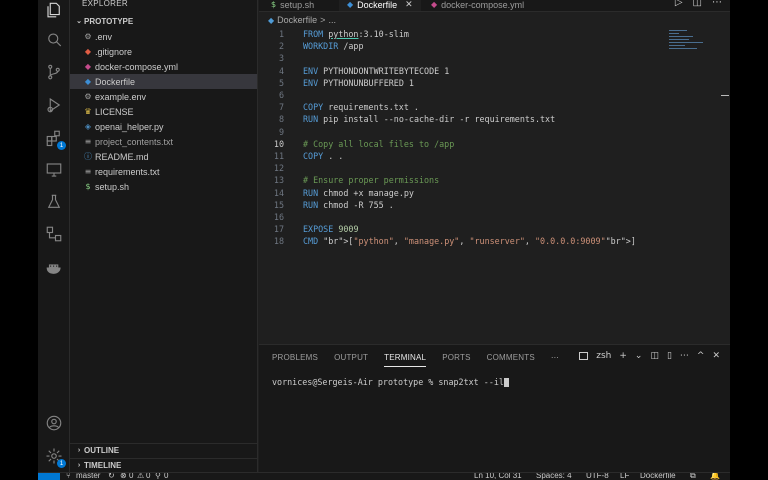 The width and height of the screenshot is (768, 480). Describe the element at coordinates (54, 423) in the screenshot. I see `account-icon` at that location.